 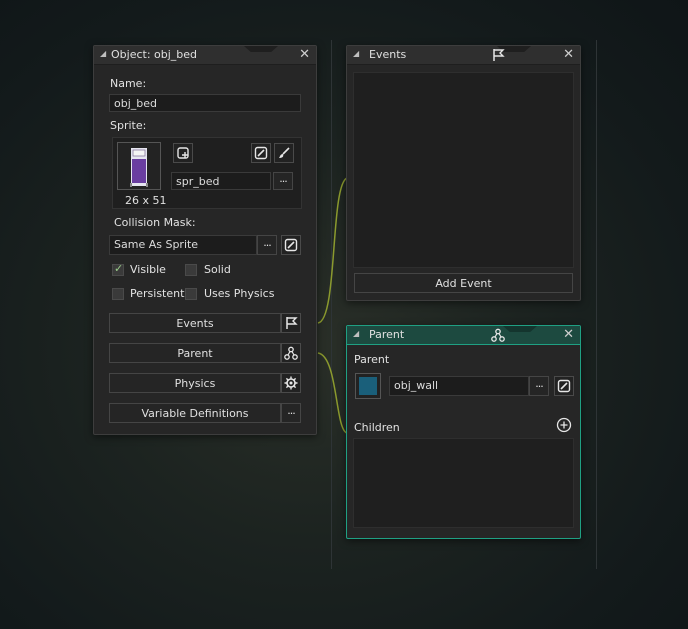 I want to click on events-panel: ◢ Events ✕ Add Event, so click(x=463, y=173).